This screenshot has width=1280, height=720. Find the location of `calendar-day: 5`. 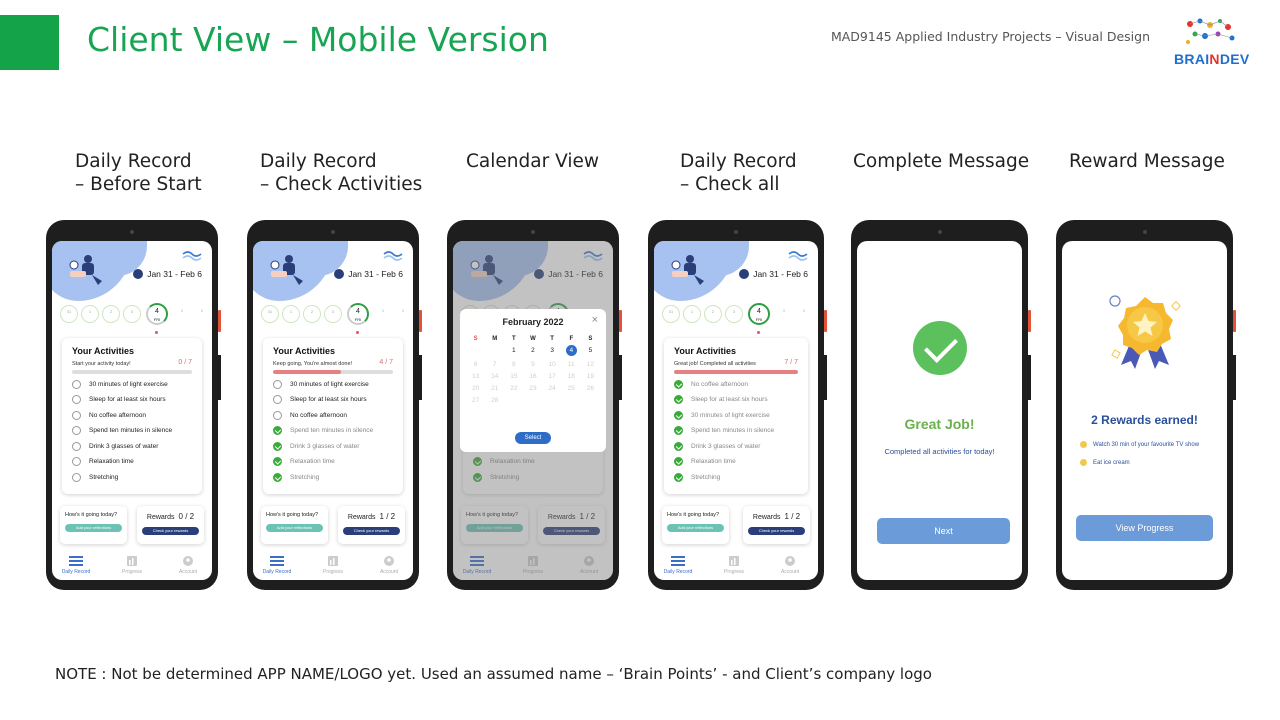

calendar-day: 5 is located at coordinates (590, 351).